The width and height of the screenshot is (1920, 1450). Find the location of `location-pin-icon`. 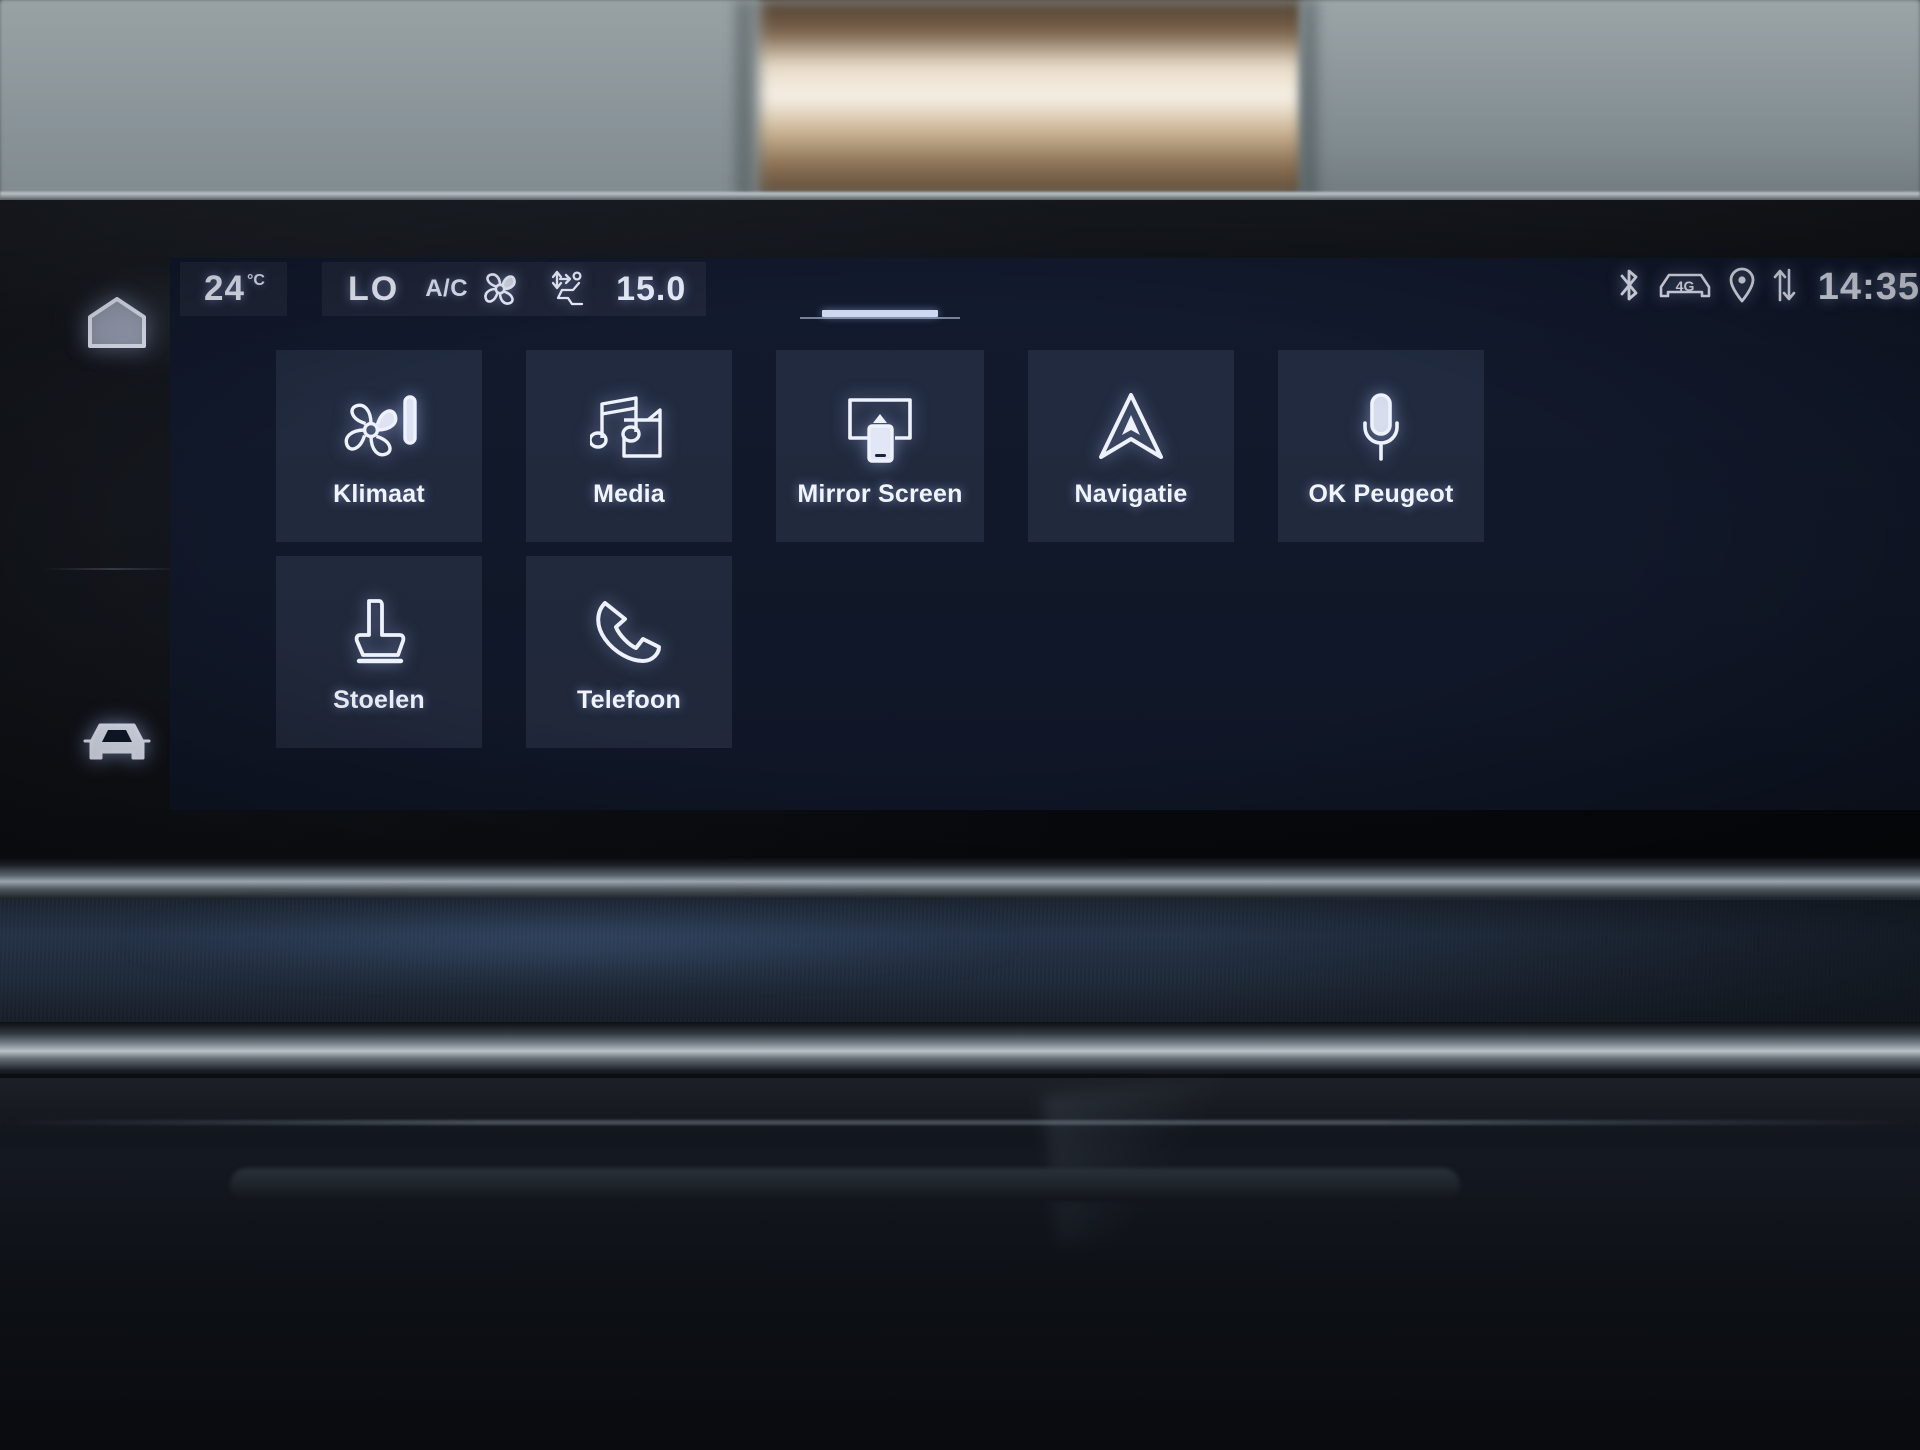

location-pin-icon is located at coordinates (1742, 287).